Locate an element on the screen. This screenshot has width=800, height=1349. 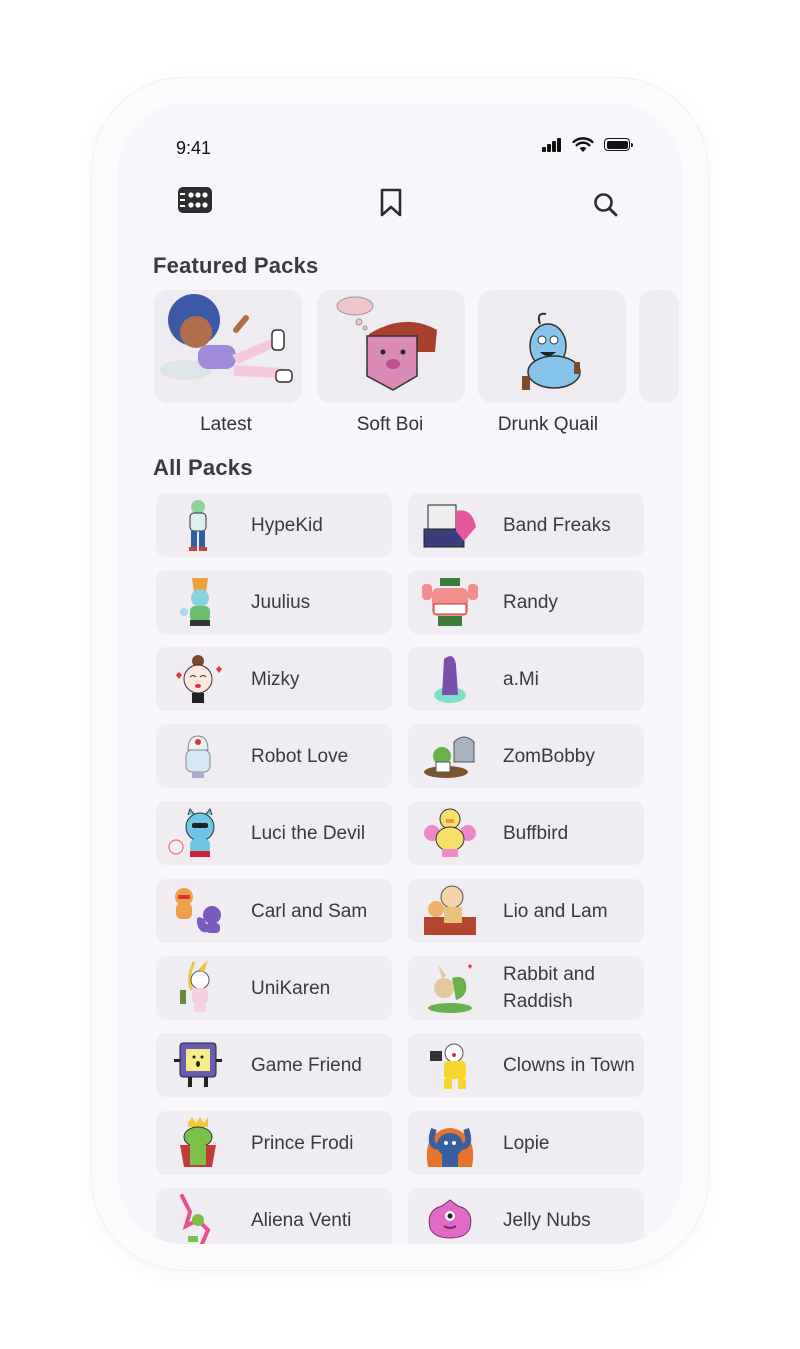
robot-love-sticker-art is located at coordinates (198, 756).